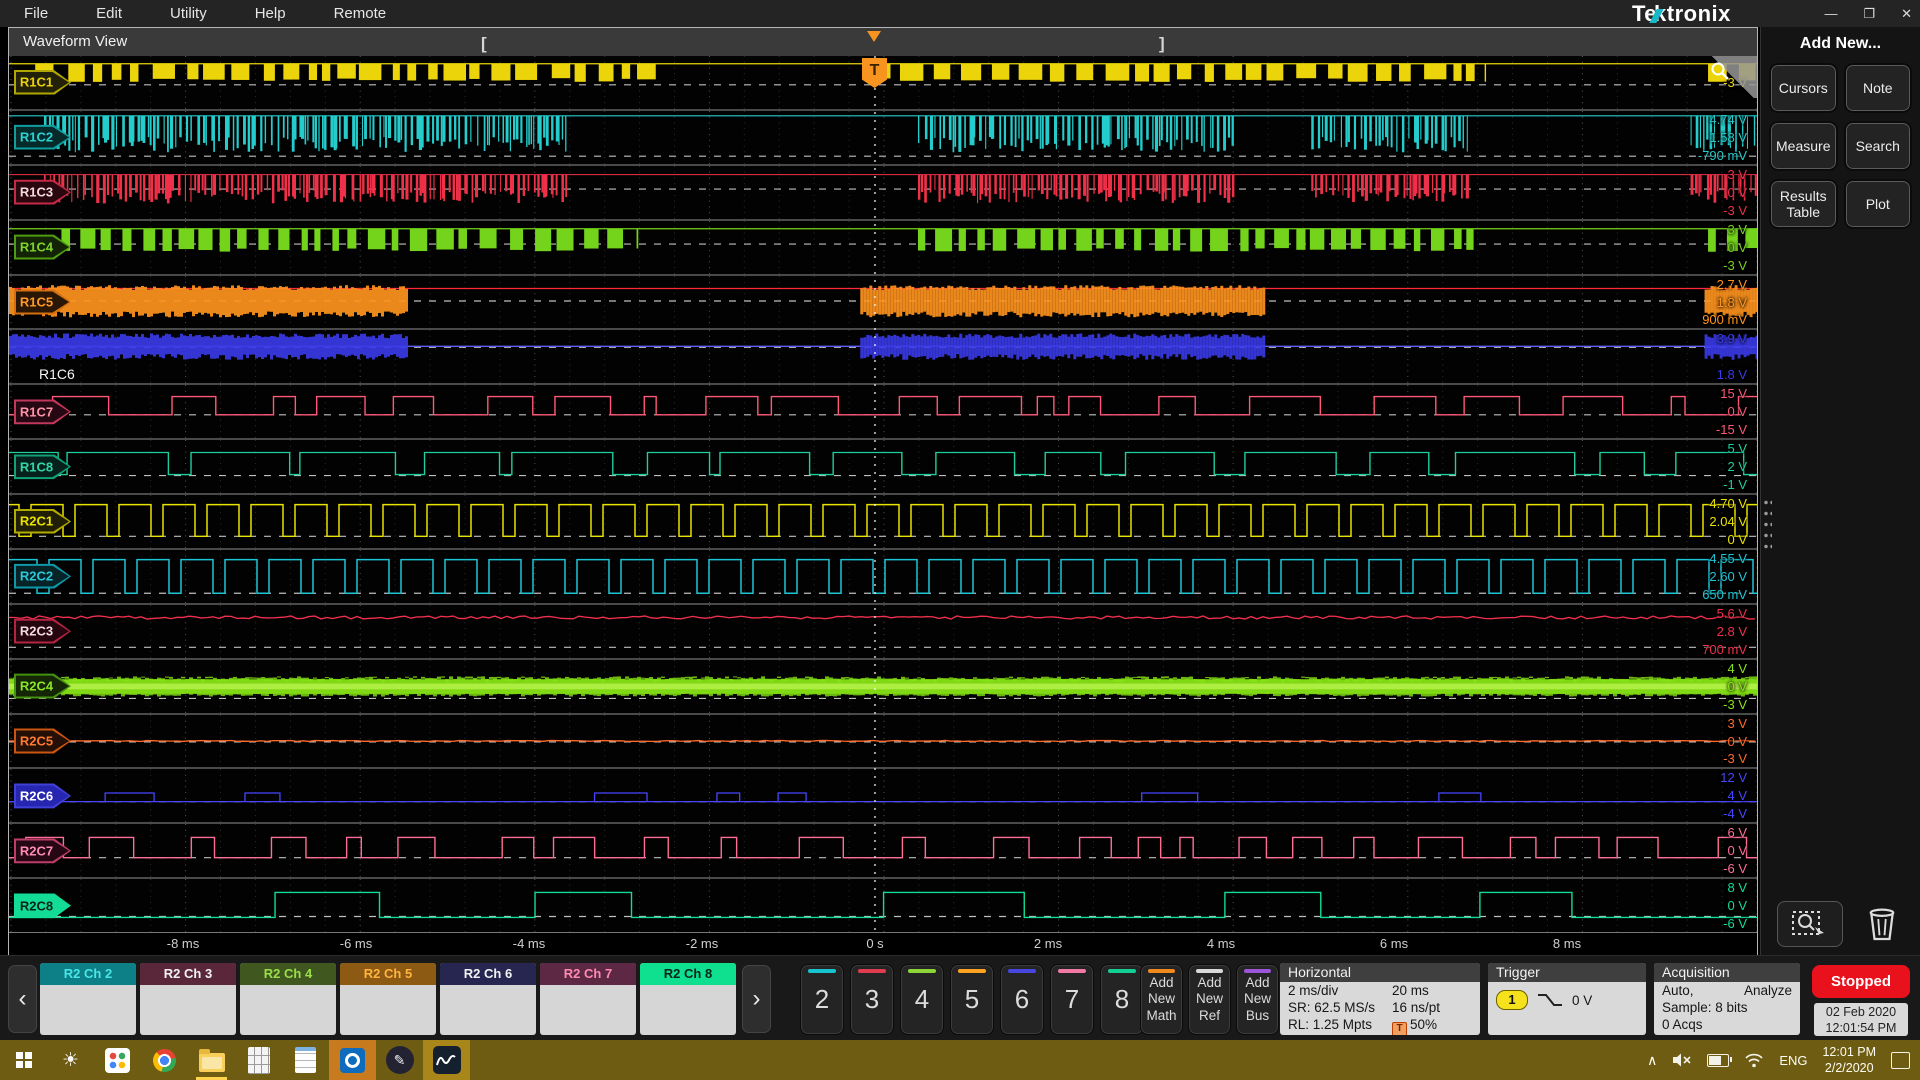  Describe the element at coordinates (883, 852) in the screenshot. I see `channel-slice-r2c7: R2C7 6 V0 V -6 V` at that location.